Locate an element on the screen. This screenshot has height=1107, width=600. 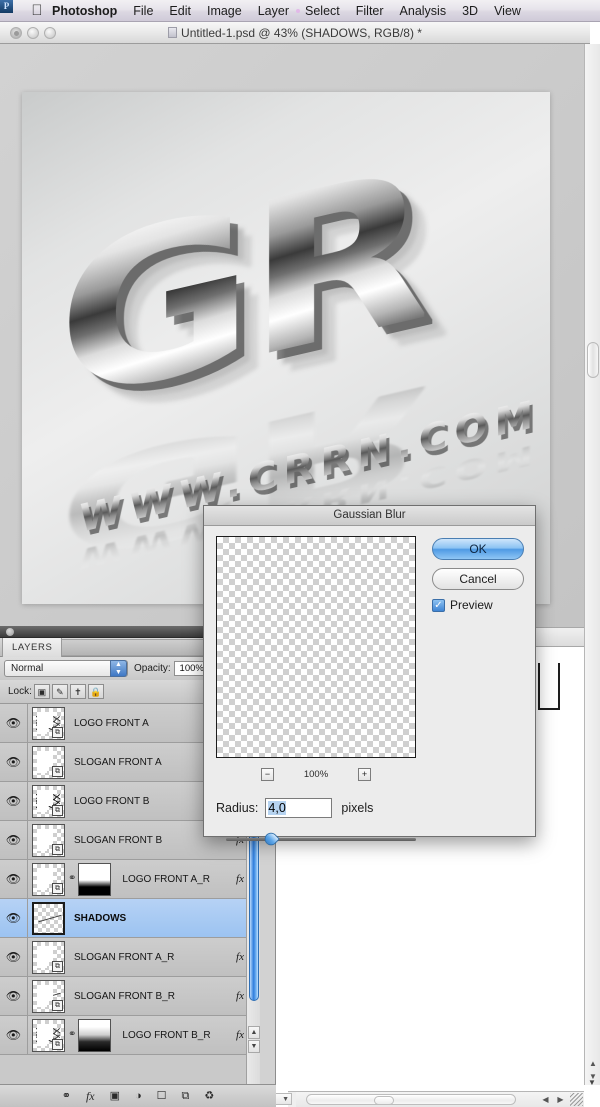
document-horizontal-scrollbar: ◀ ▶ is located at coordinates (440, 1099).